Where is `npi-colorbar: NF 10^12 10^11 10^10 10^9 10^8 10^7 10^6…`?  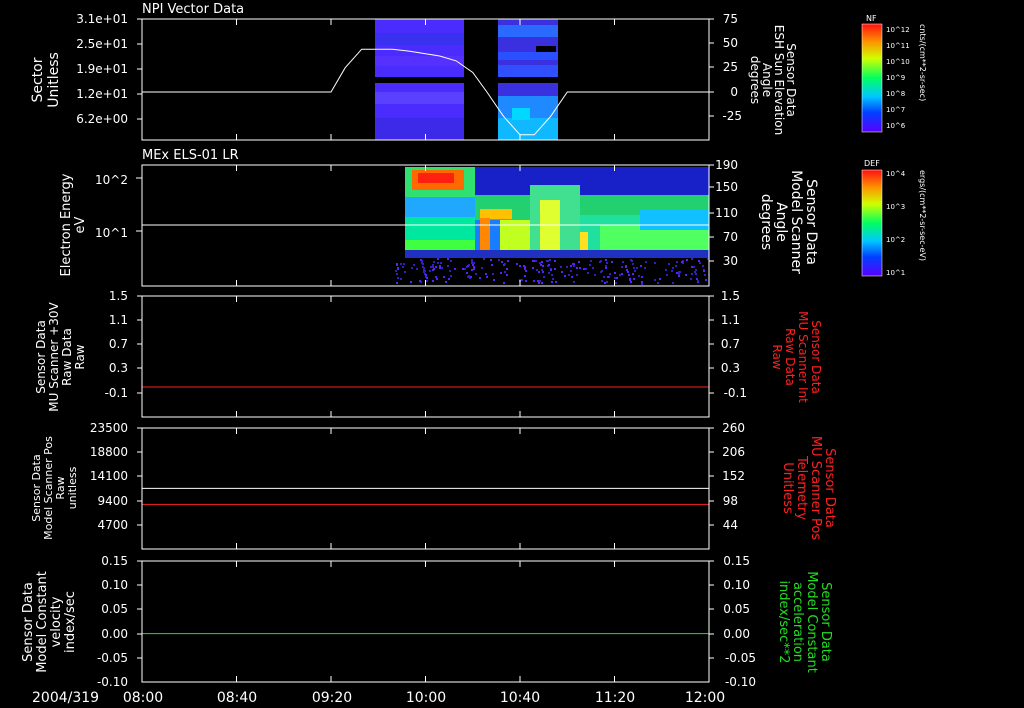 npi-colorbar: NF 10^12 10^11 10^10 10^9 10^8 10^7 10^6… is located at coordinates (894, 73).